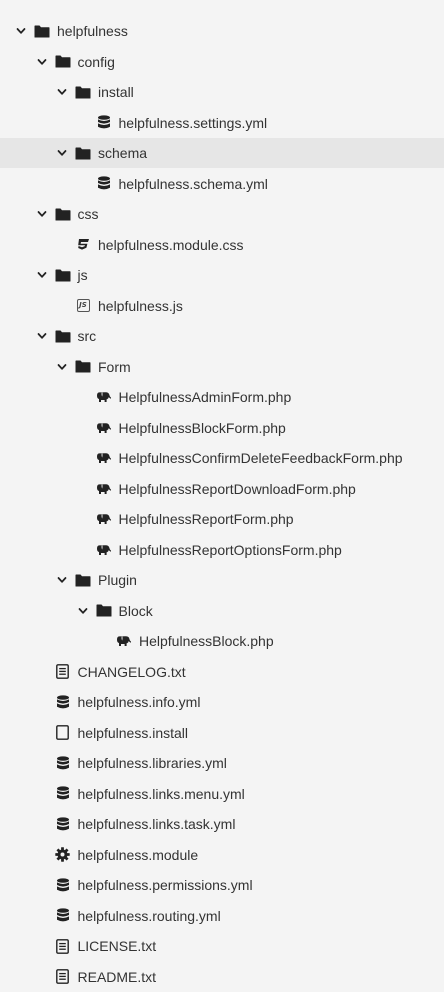 Image resolution: width=444 pixels, height=992 pixels. Describe the element at coordinates (222, 214) in the screenshot. I see `folder-row-css: css` at that location.